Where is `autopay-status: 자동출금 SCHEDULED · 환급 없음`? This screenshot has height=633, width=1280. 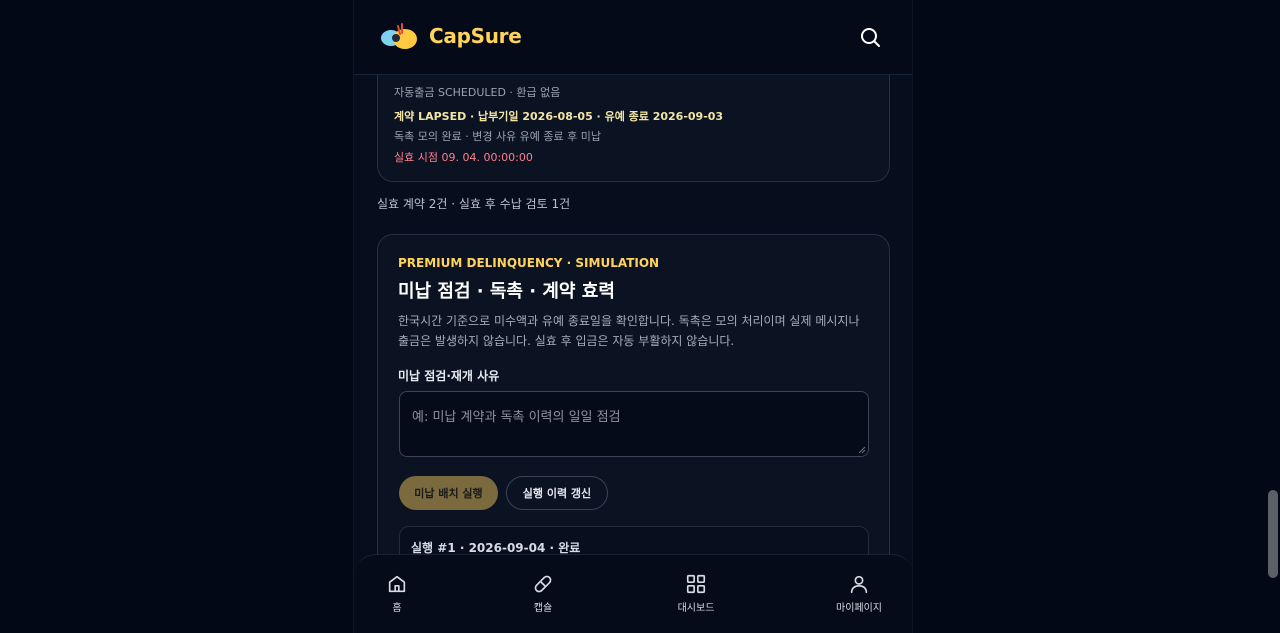
autopay-status: 자동출금 SCHEDULED · 환급 없음 is located at coordinates (477, 92).